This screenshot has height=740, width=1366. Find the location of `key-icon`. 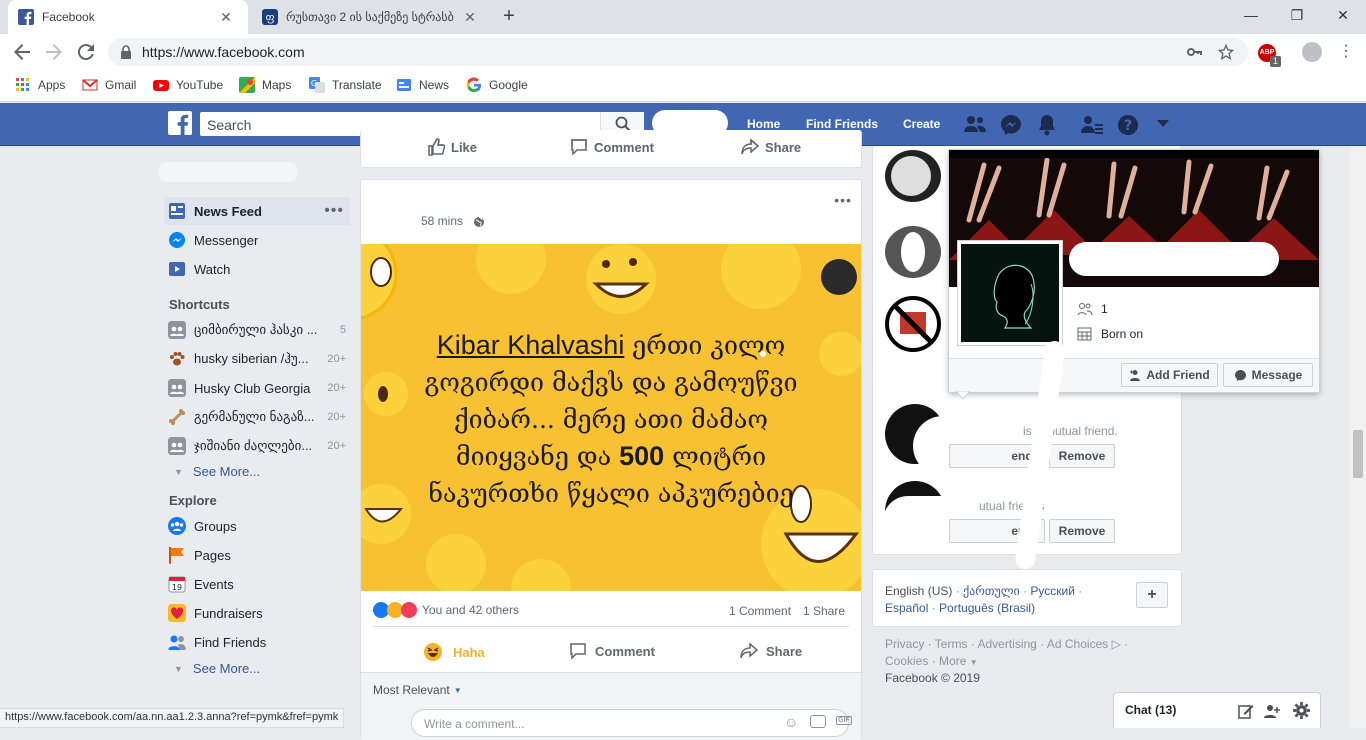

key-icon is located at coordinates (1194, 52).